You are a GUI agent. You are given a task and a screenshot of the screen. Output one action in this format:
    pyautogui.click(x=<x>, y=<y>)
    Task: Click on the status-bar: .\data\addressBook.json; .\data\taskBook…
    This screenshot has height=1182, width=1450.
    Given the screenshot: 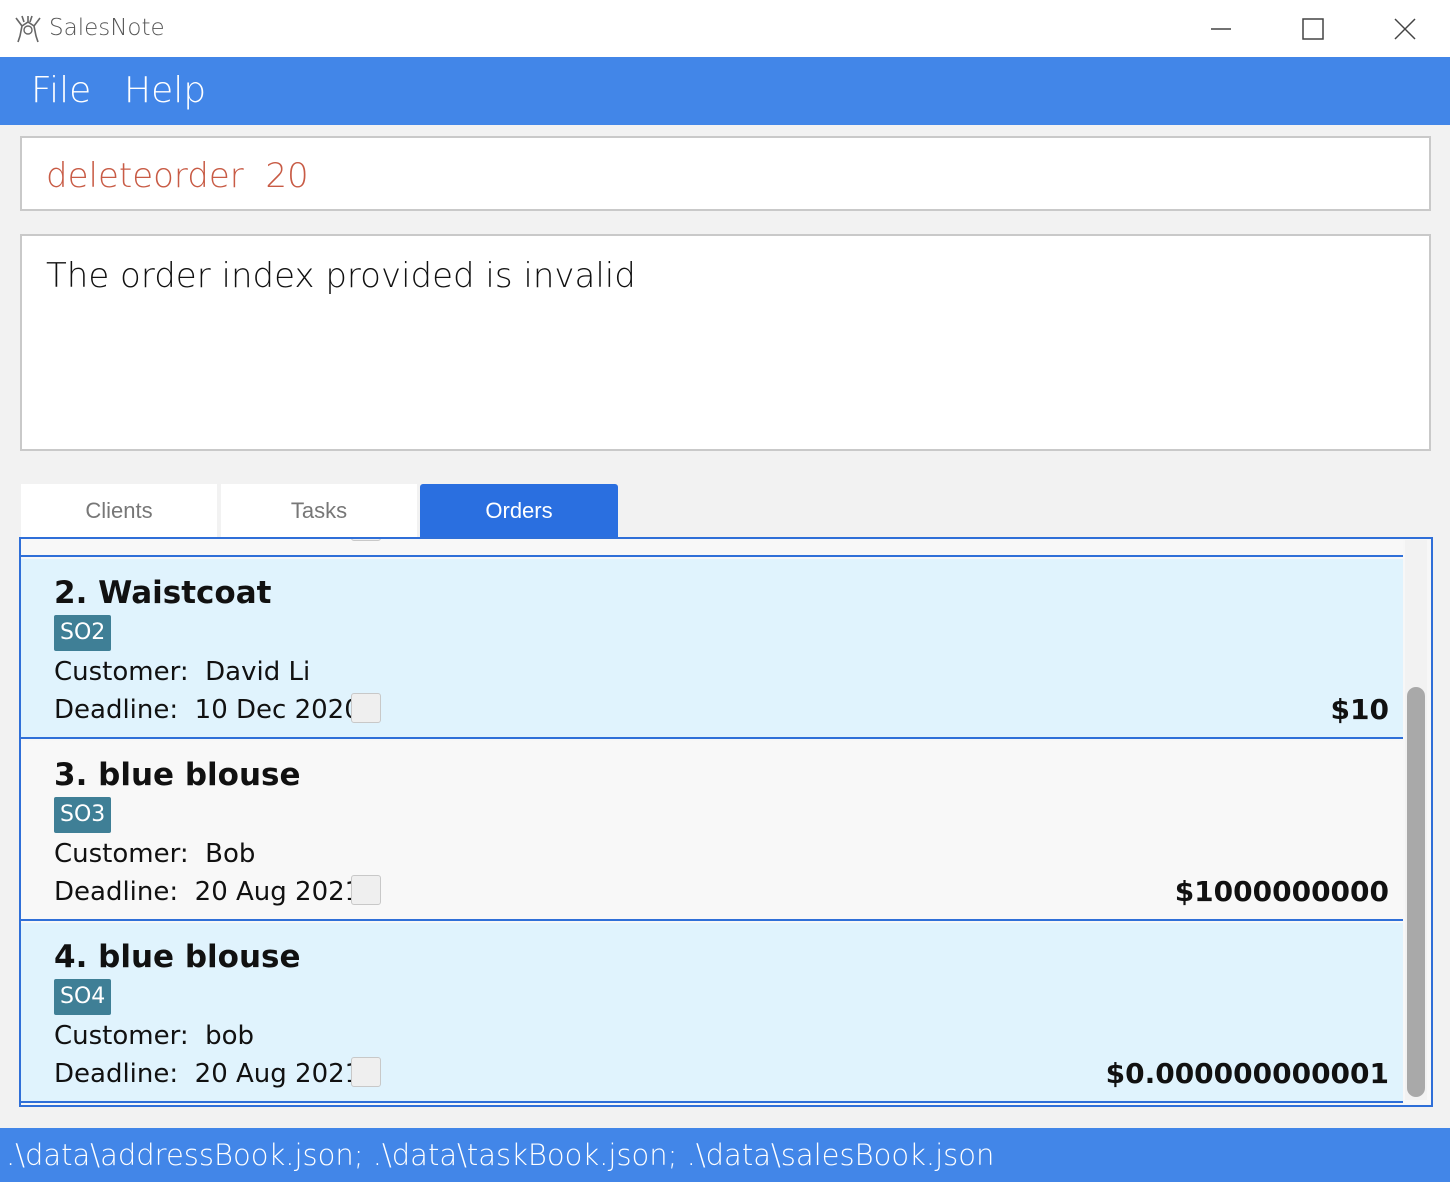 What is the action you would take?
    pyautogui.click(x=725, y=1155)
    